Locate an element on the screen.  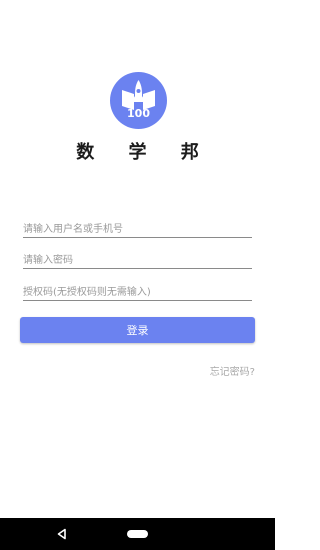
password-field-wrapper is located at coordinates (137, 259).